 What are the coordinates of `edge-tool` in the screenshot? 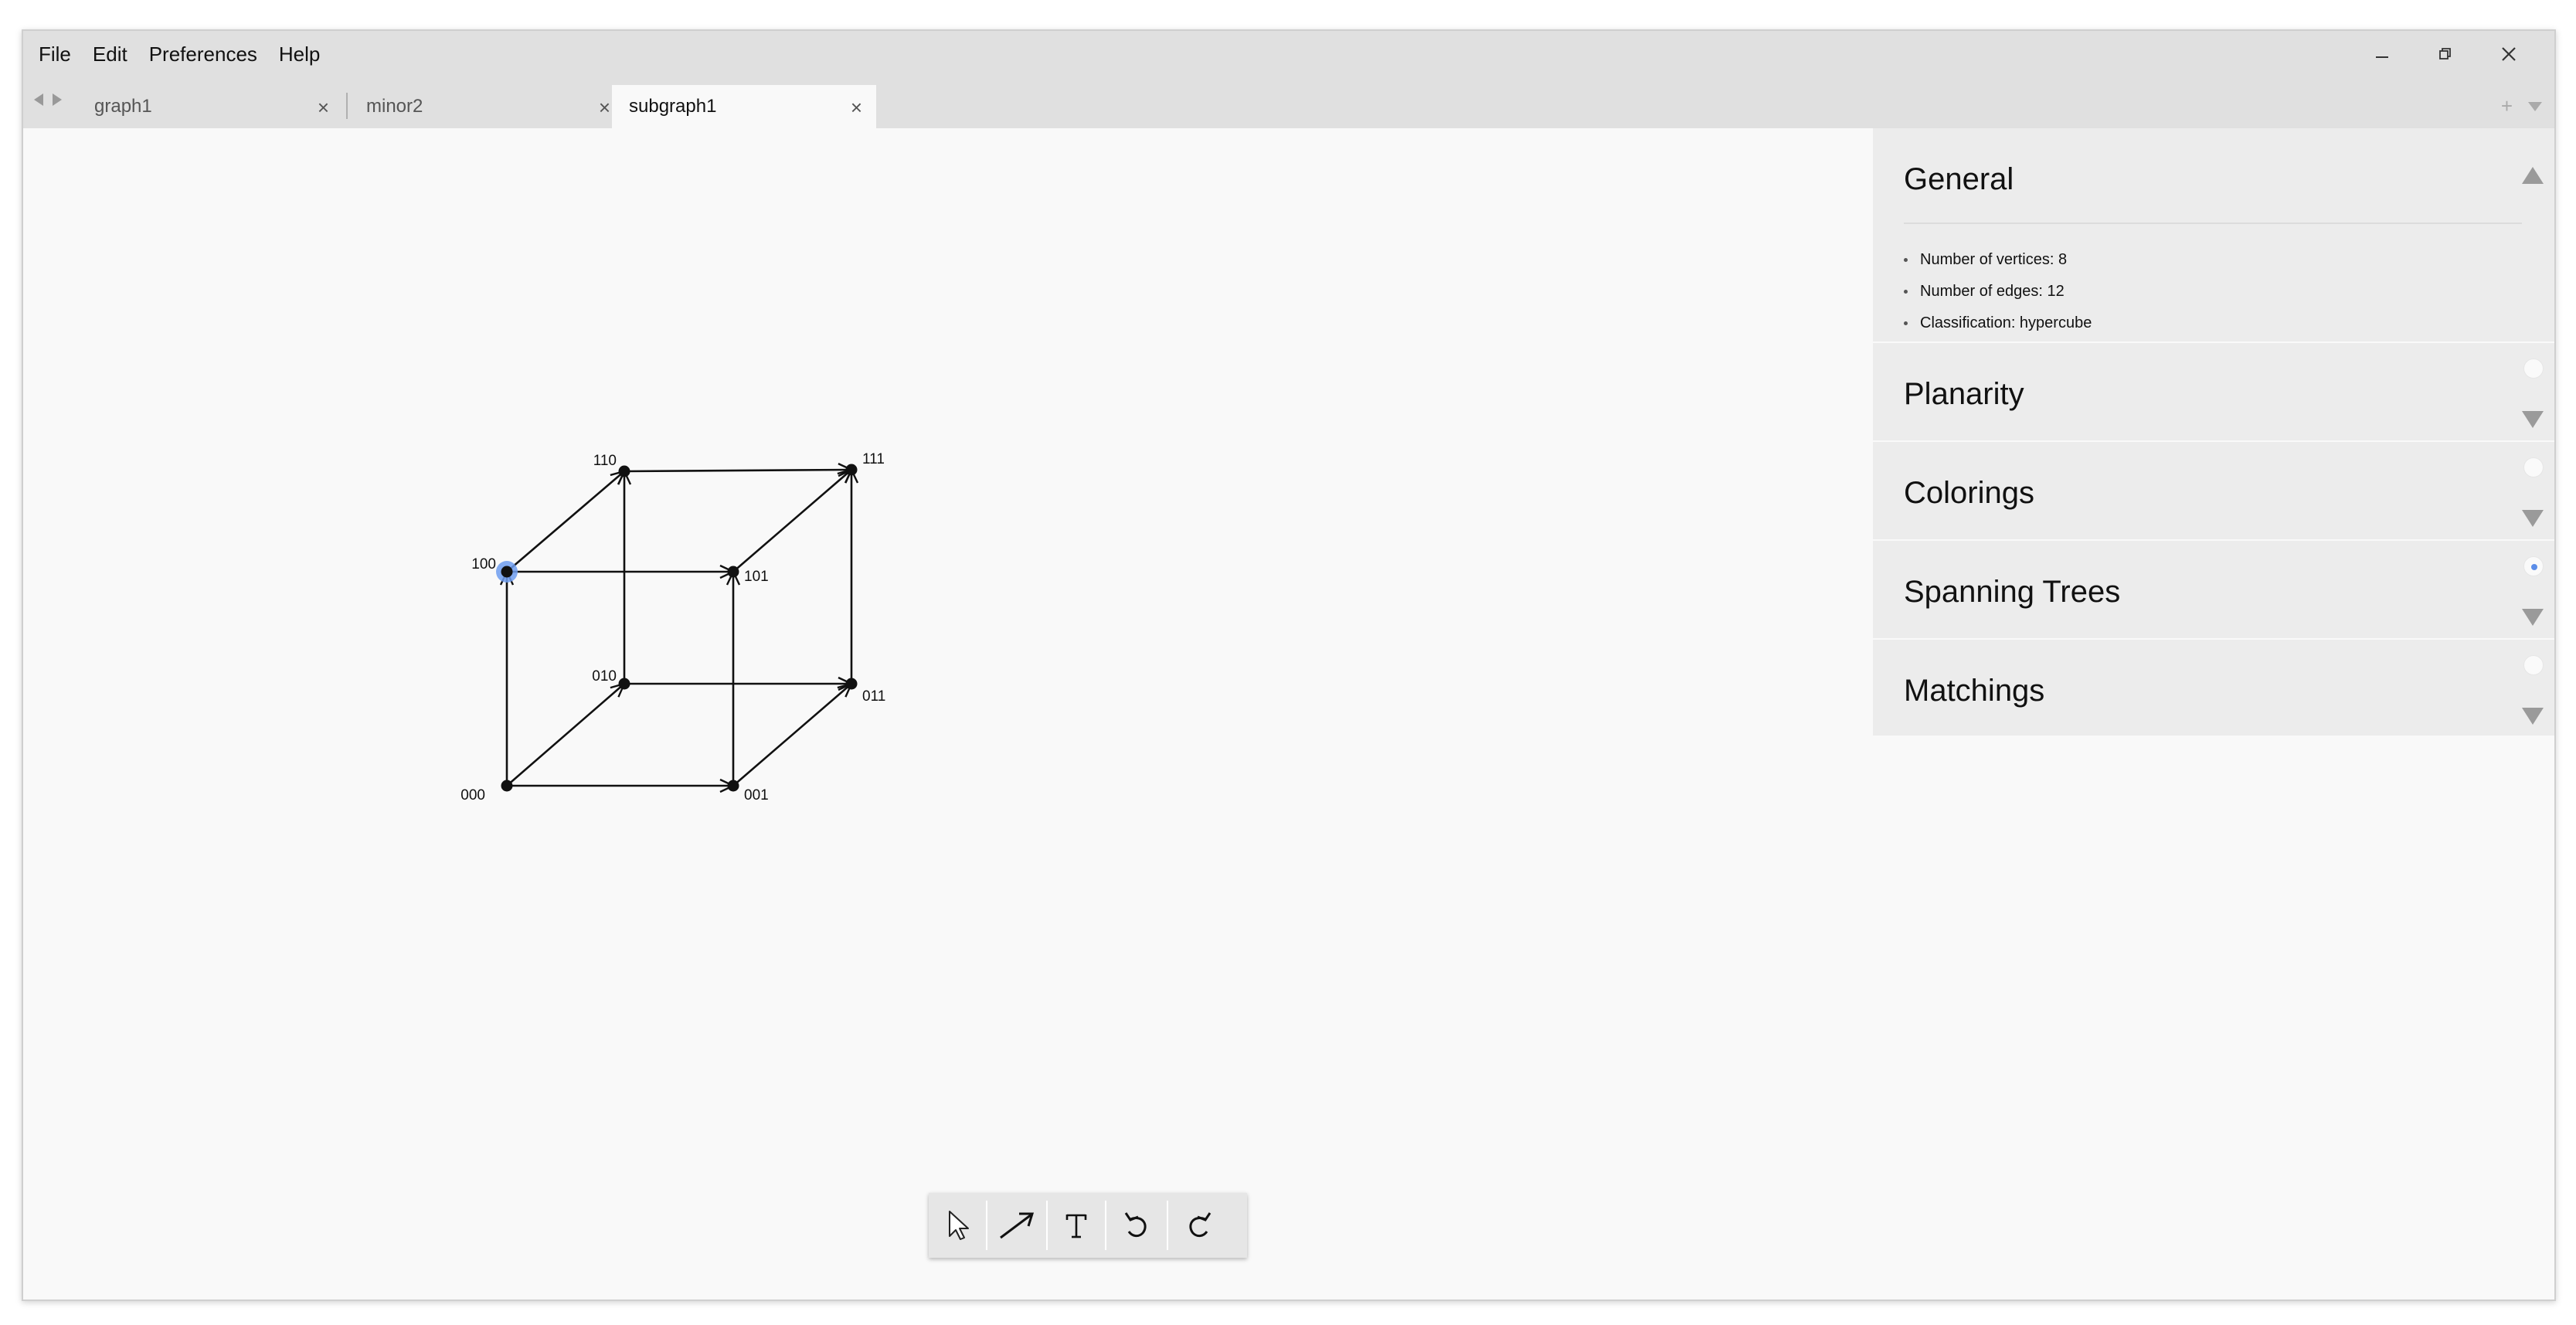 It's located at (1017, 1225).